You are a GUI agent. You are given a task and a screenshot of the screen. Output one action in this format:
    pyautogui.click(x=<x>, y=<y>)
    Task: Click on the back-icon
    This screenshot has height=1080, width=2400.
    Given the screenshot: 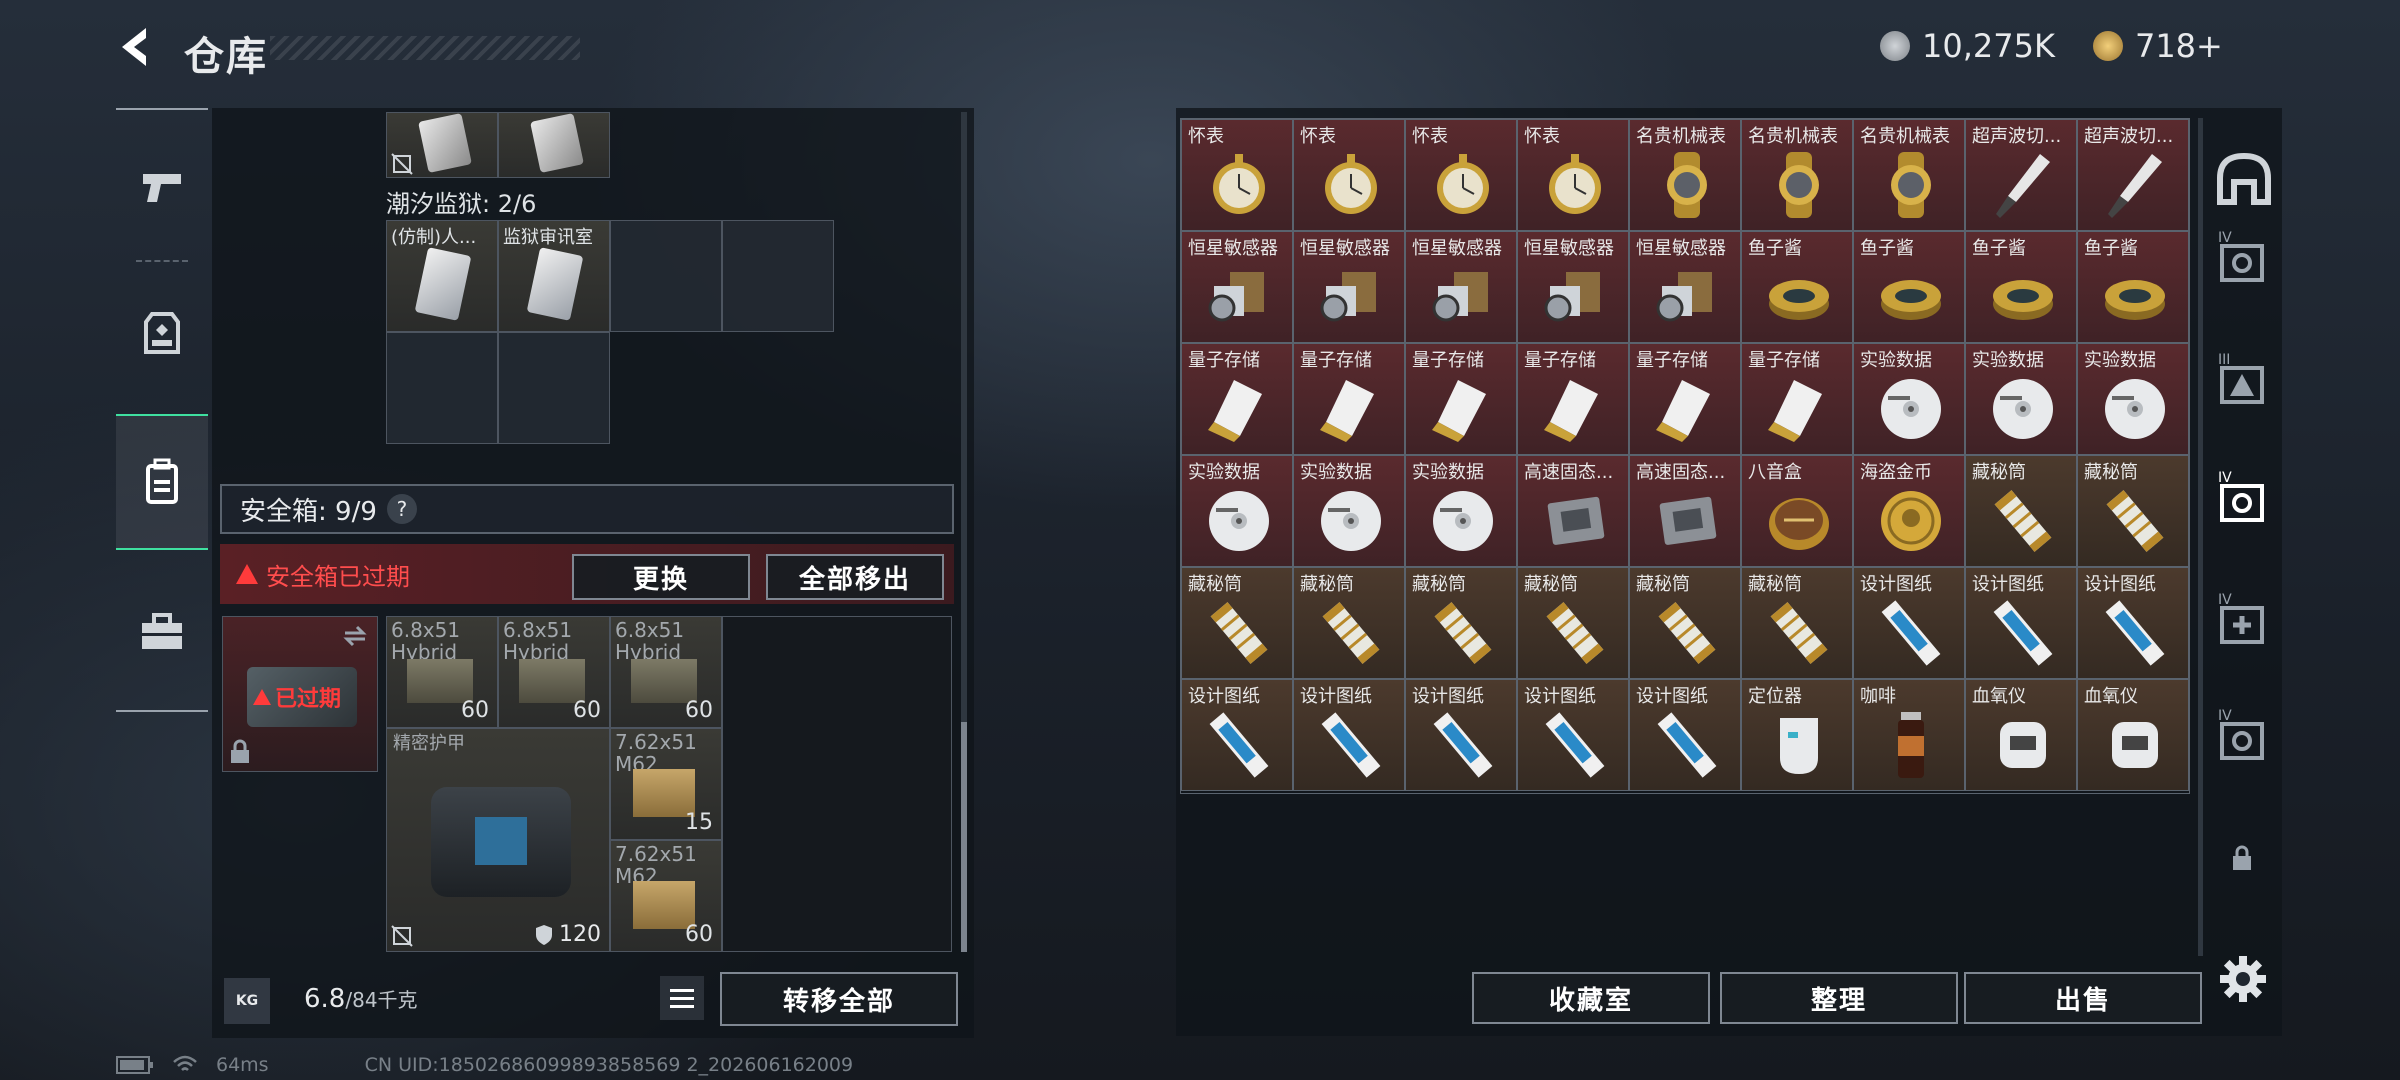 What is the action you would take?
    pyautogui.click(x=137, y=47)
    